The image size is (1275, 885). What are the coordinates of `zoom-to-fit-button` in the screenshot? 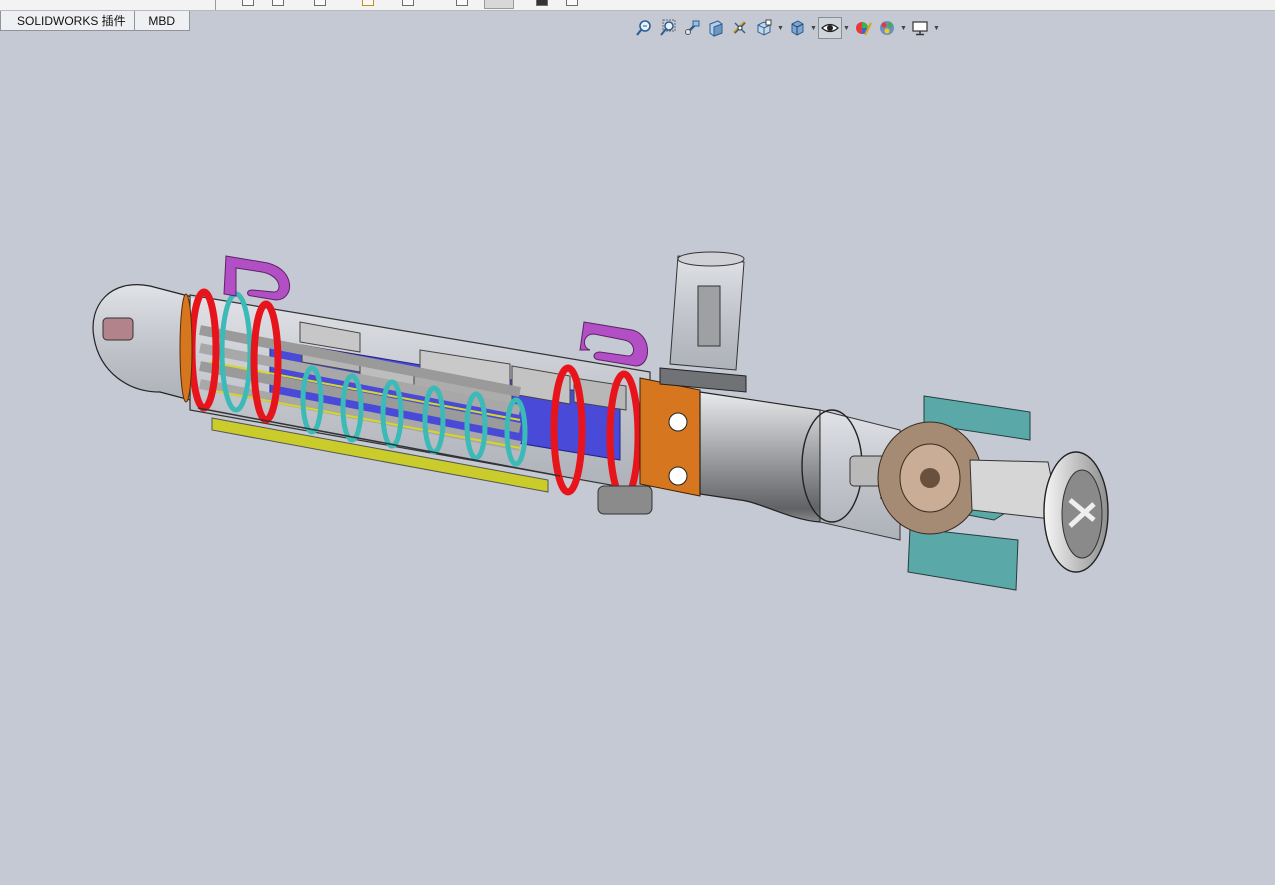 It's located at (644, 28).